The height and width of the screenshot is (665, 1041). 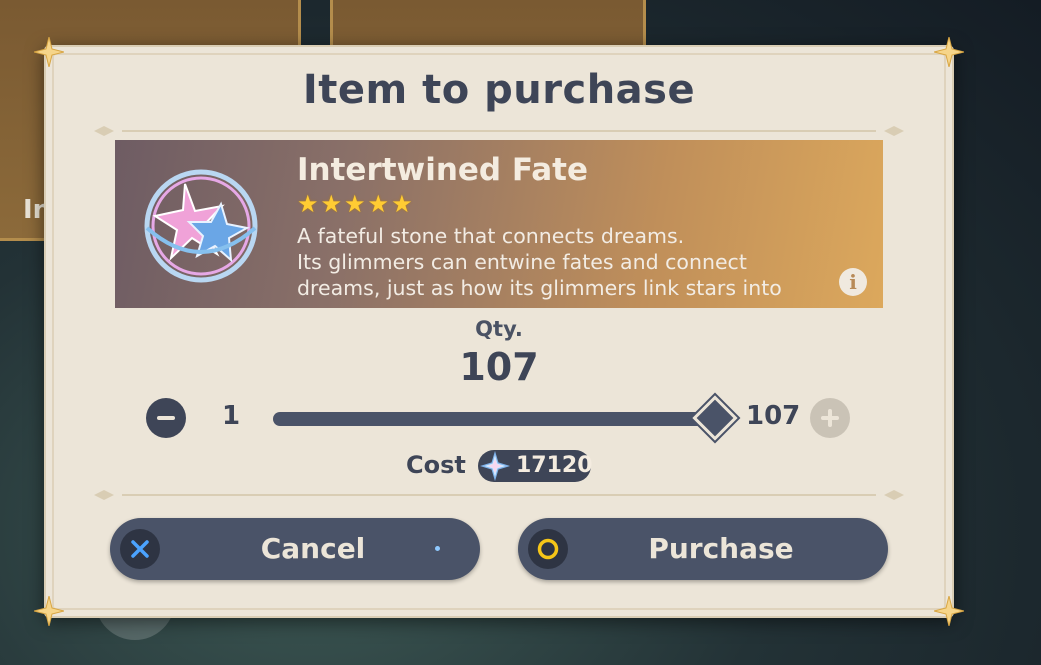 What do you see at coordinates (494, 419) in the screenshot?
I see `quantity-slider-track` at bounding box center [494, 419].